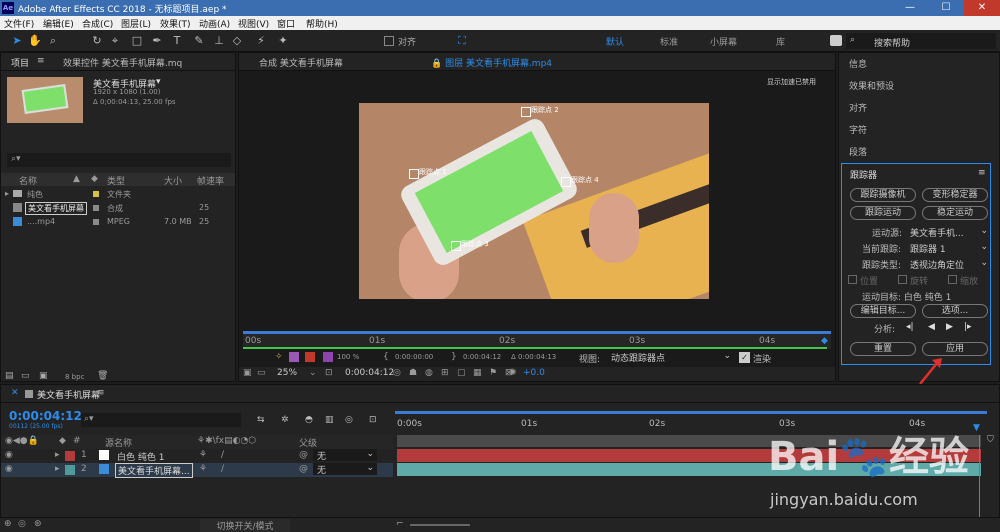  I want to click on puppet-tool-icon: ✦, so click(283, 41).